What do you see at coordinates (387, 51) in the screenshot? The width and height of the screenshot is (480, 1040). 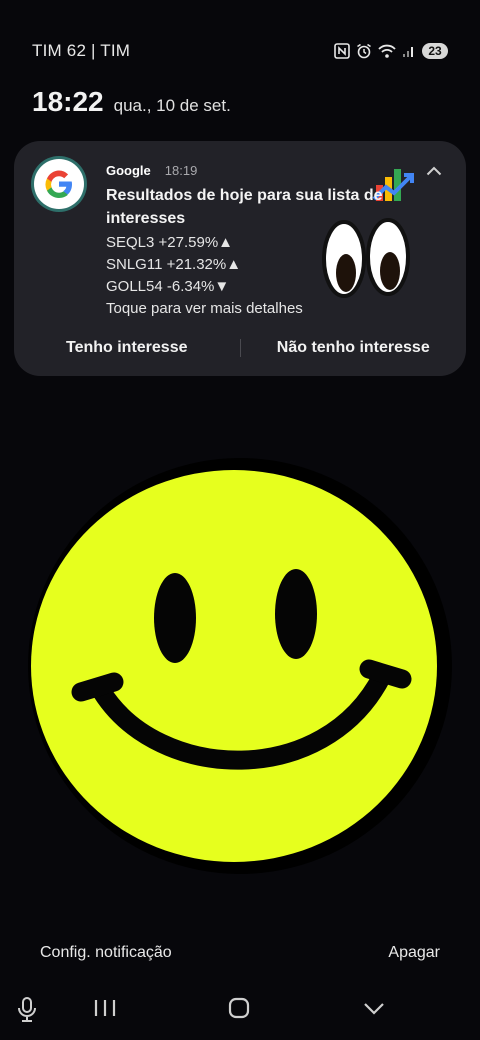 I see `wifi-icon` at bounding box center [387, 51].